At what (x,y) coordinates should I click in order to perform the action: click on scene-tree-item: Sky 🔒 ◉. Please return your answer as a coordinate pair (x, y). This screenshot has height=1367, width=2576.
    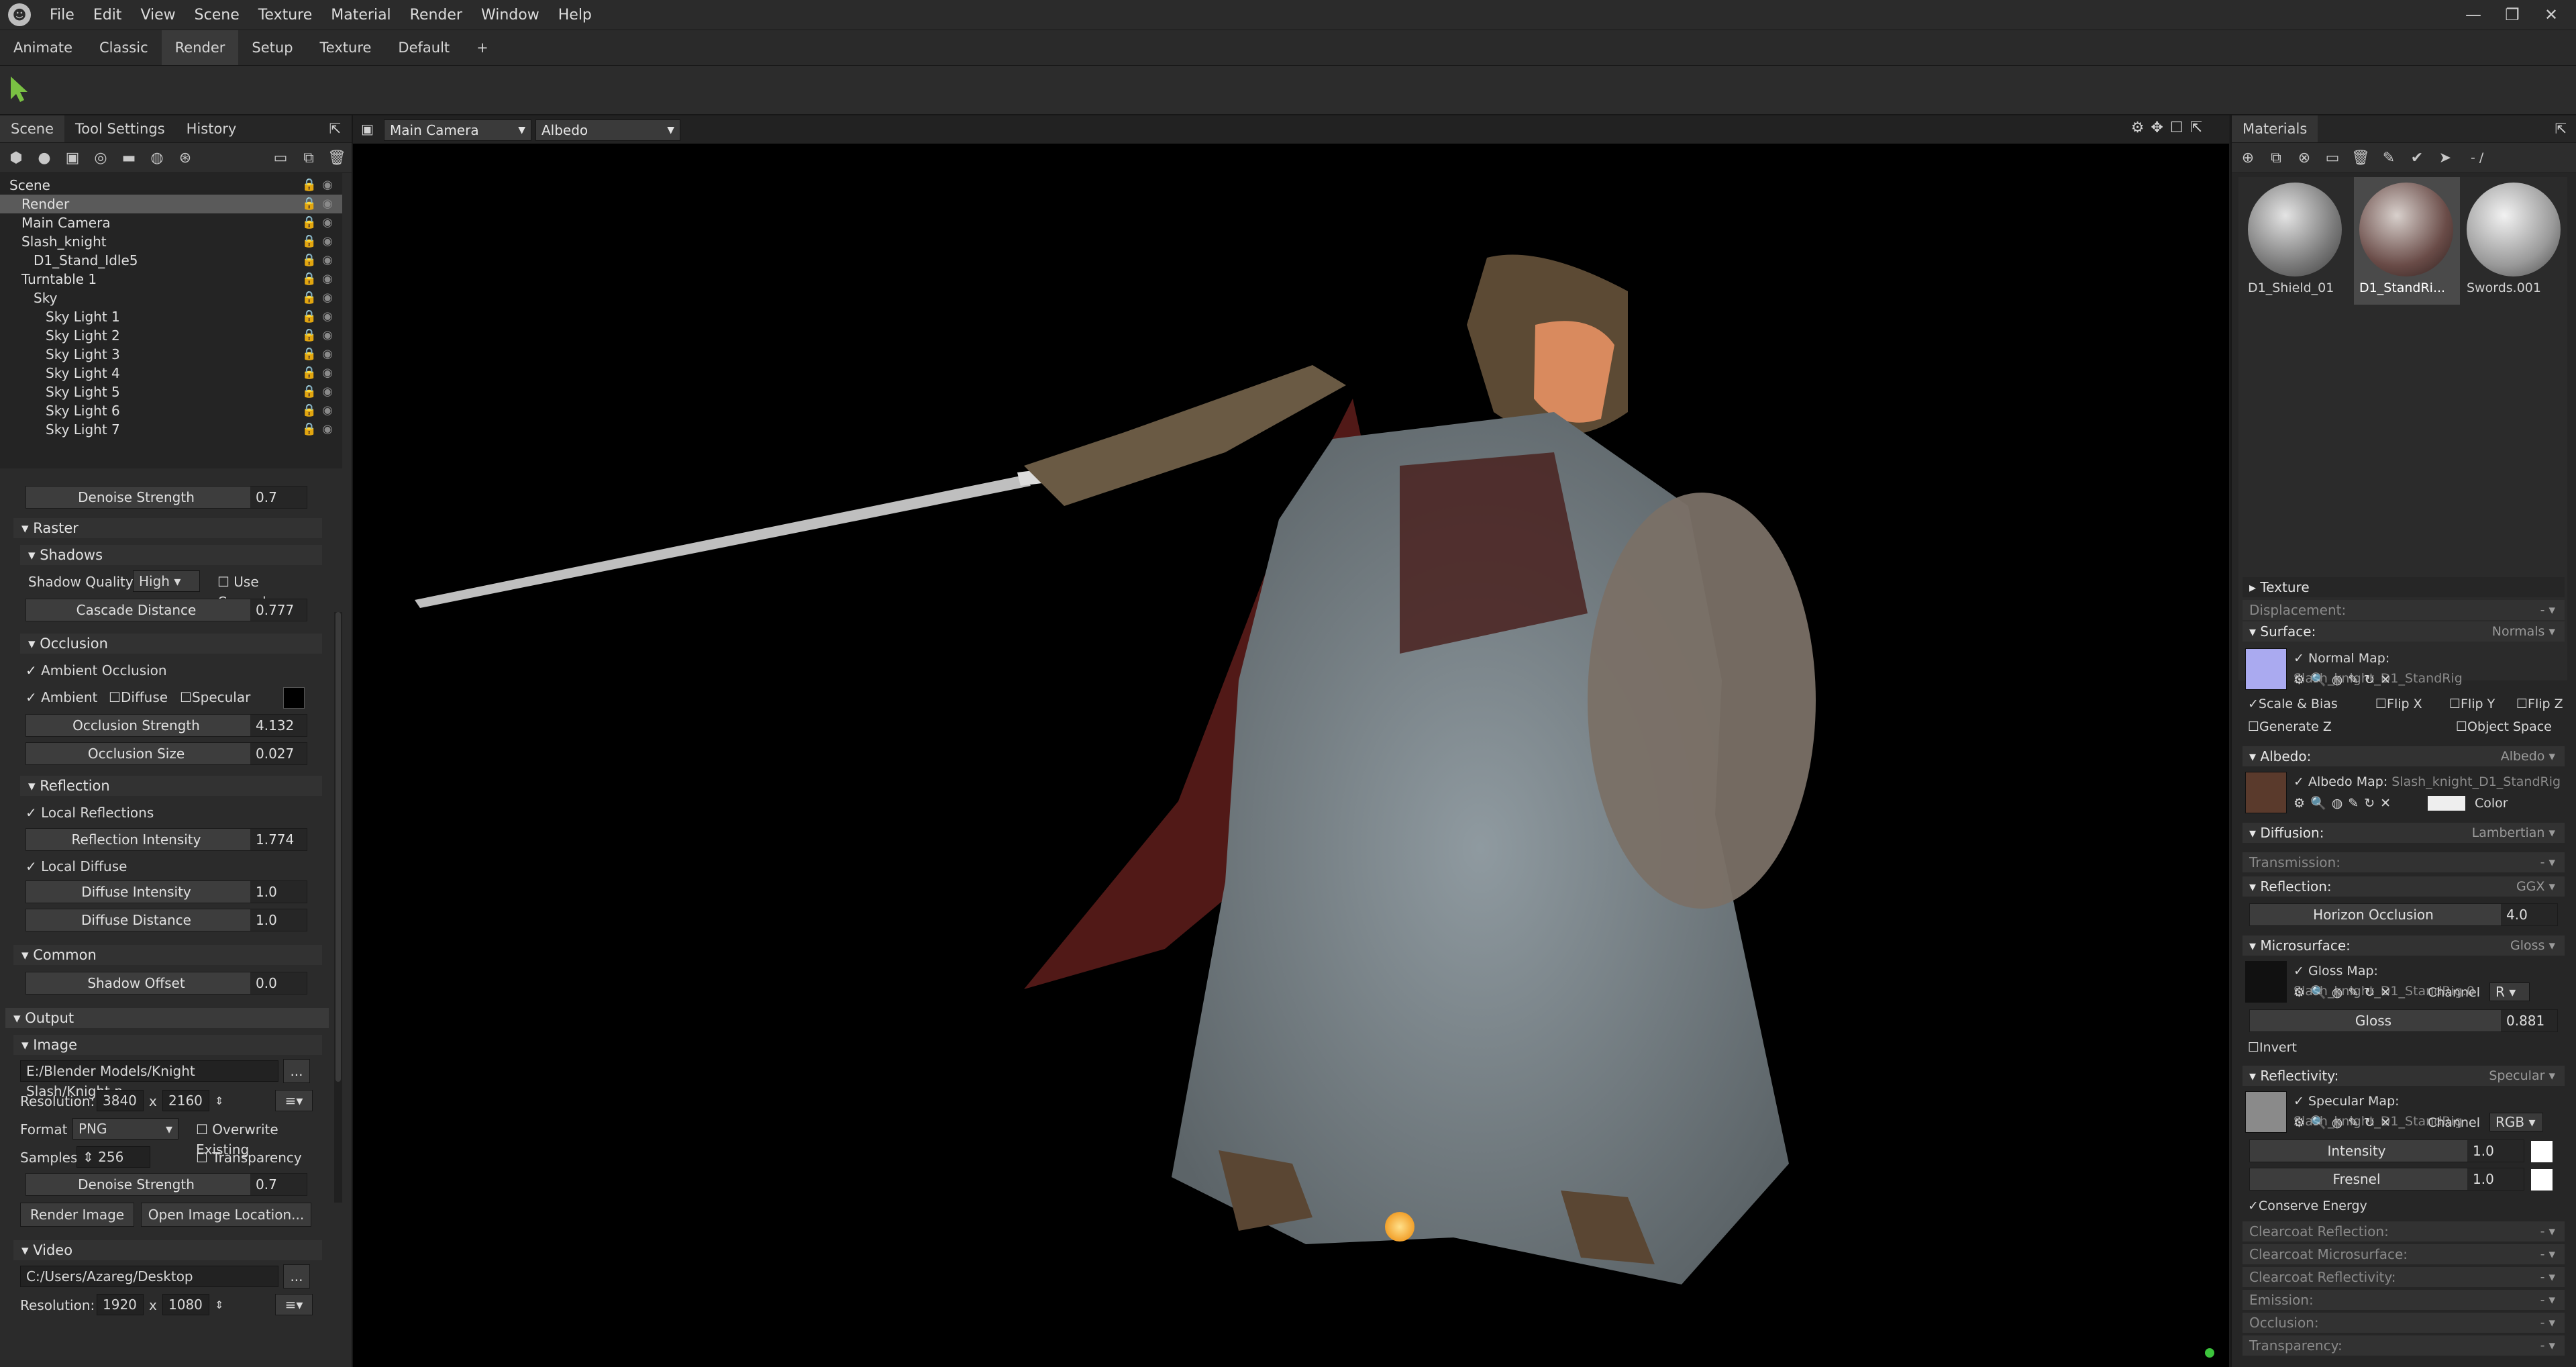
    Looking at the image, I should click on (171, 298).